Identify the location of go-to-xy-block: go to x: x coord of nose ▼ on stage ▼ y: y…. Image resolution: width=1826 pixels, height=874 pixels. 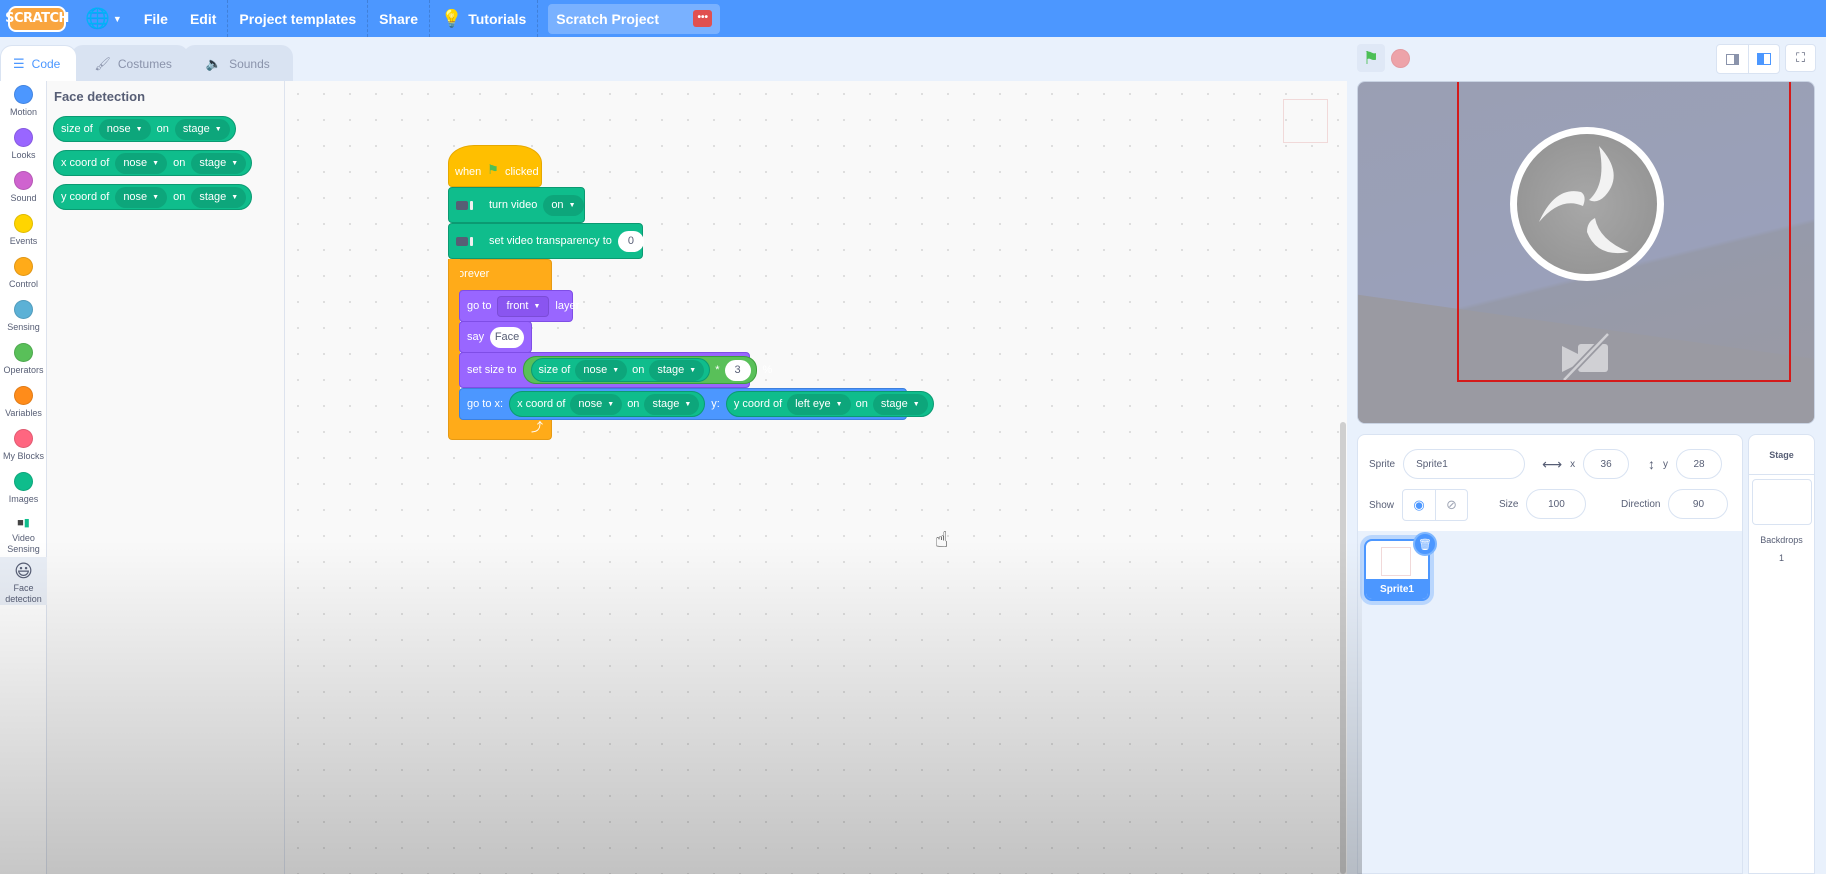
(696, 404).